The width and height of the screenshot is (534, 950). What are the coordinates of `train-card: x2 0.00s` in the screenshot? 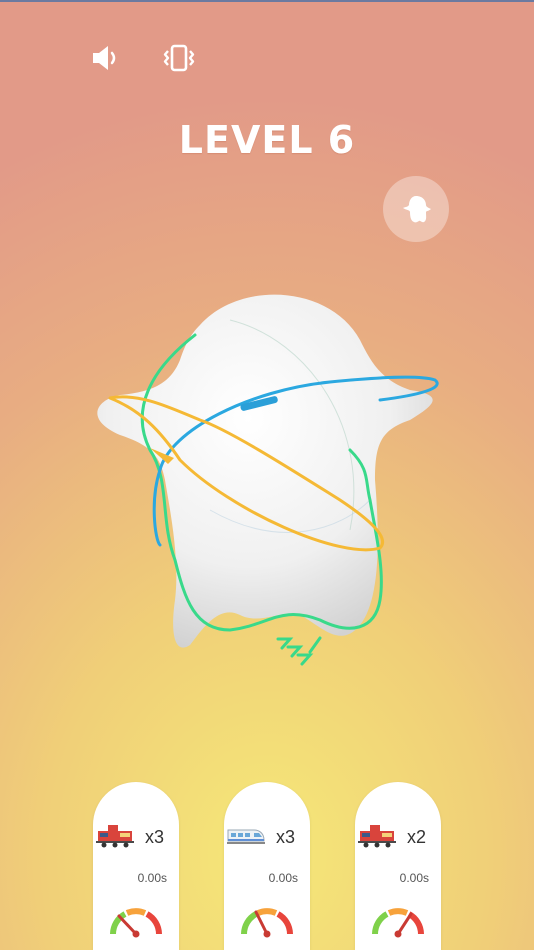 It's located at (398, 866).